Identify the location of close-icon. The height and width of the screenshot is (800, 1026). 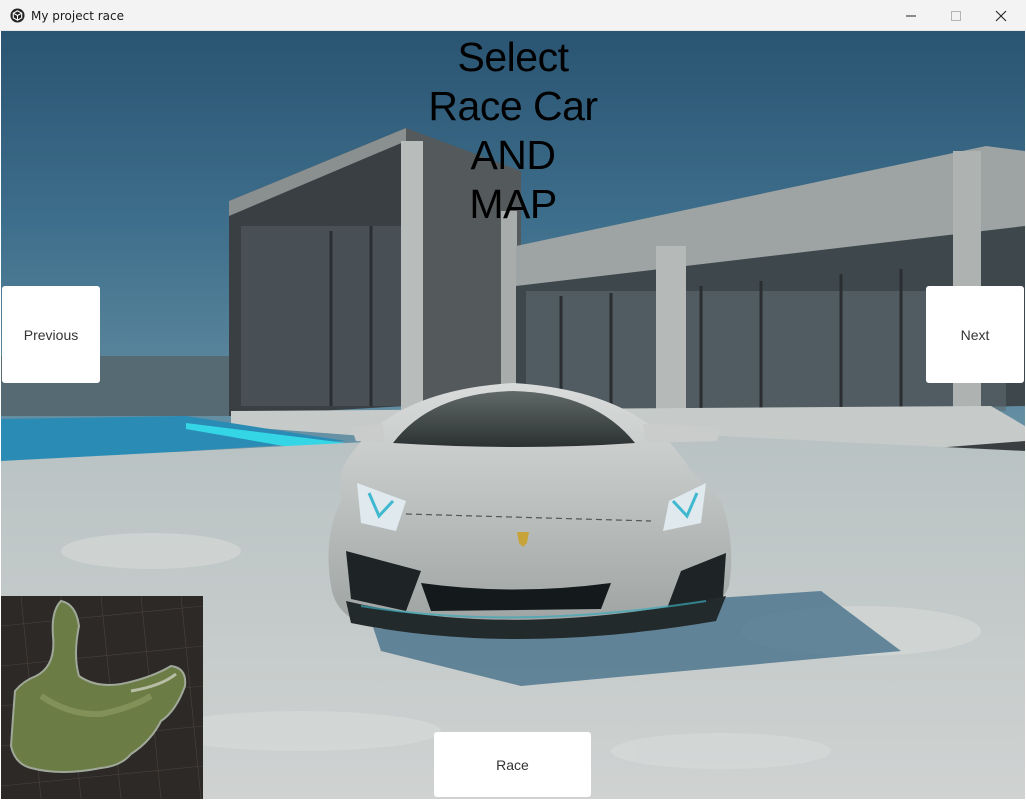
(1001, 15).